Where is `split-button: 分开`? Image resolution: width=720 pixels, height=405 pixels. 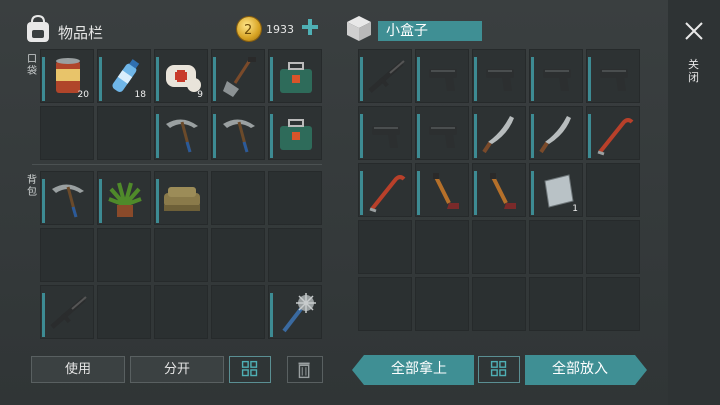
split-button: 分开 is located at coordinates (177, 369).